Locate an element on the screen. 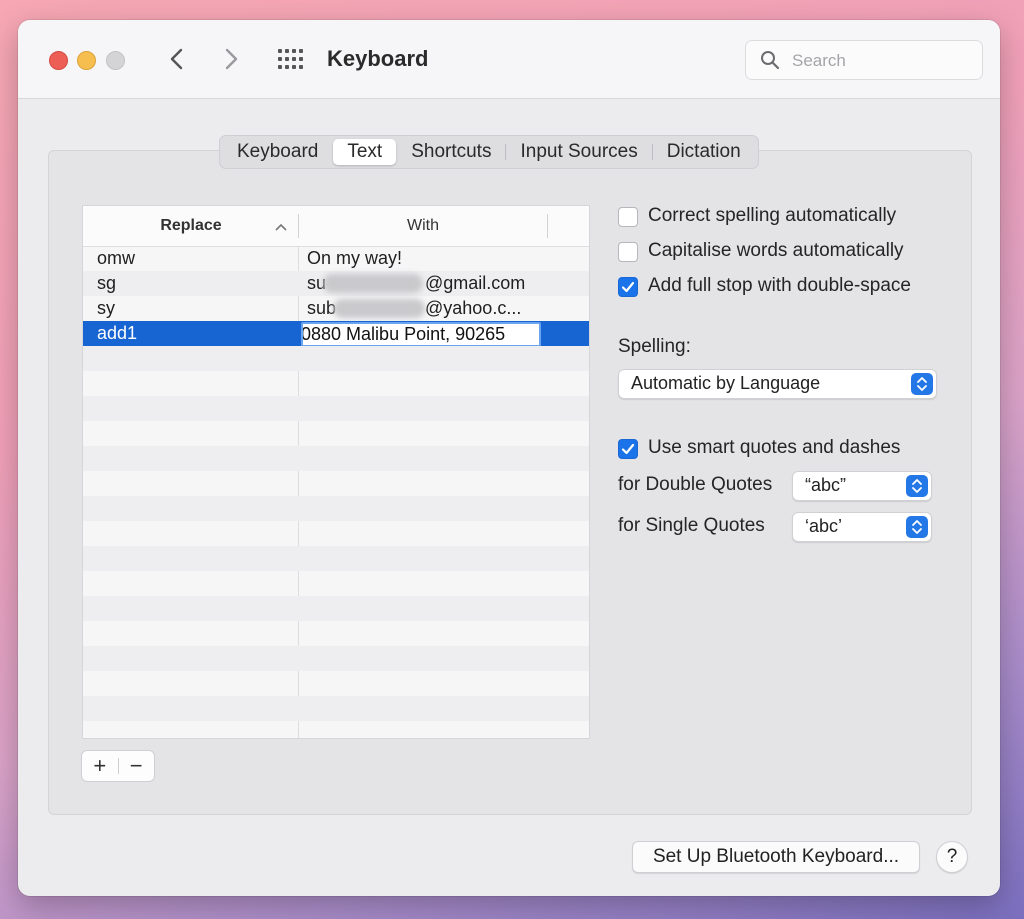  search-field is located at coordinates (864, 60).